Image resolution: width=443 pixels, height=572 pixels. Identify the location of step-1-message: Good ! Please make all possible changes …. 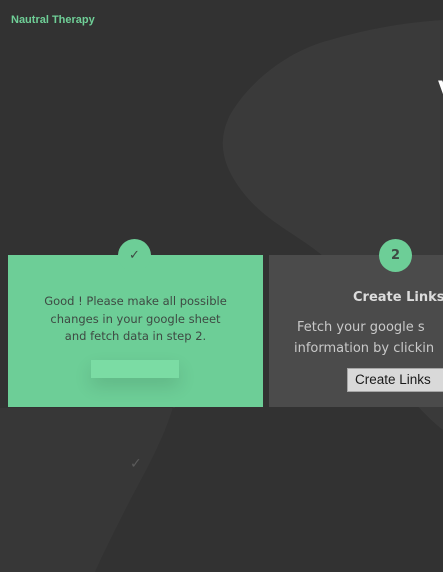
(135, 319).